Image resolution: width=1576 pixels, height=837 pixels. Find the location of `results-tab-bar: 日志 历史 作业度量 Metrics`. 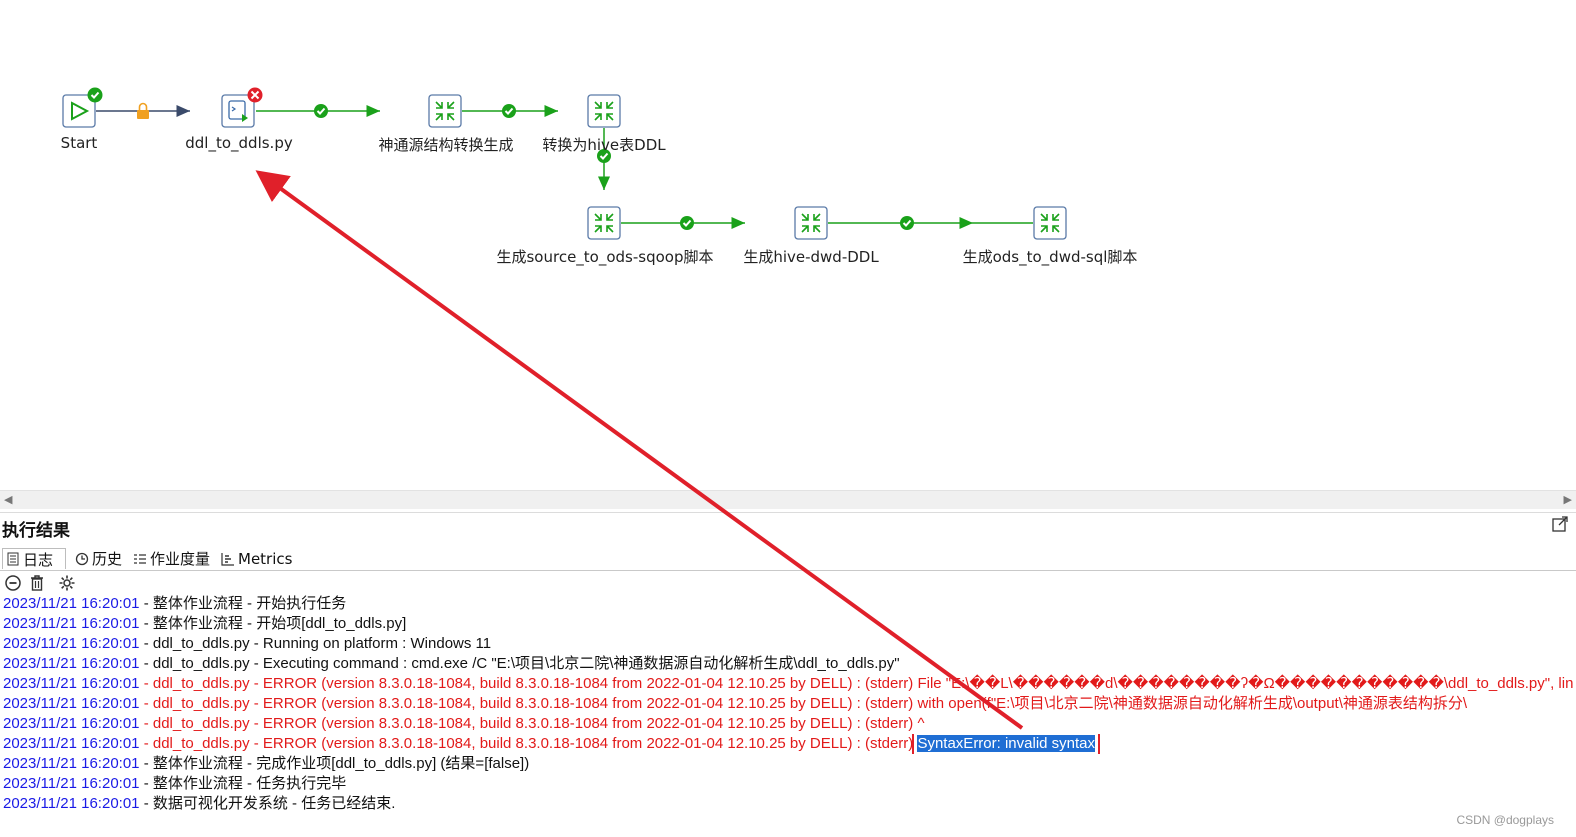

results-tab-bar: 日志 历史 作业度量 Metrics is located at coordinates (788, 558).